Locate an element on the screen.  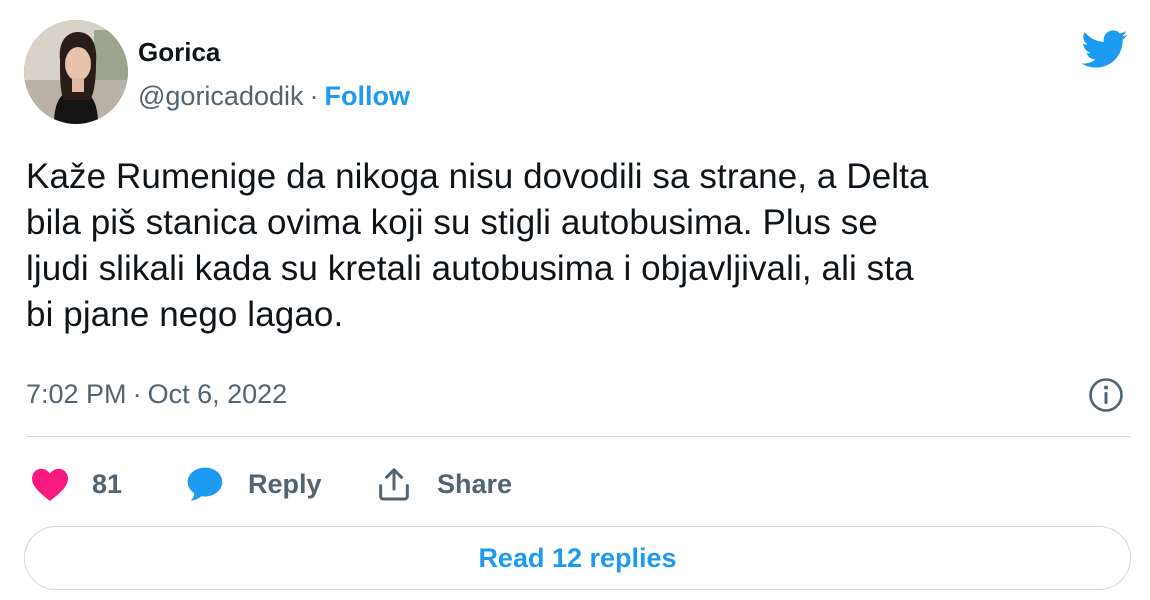
read-replies-button: Read 12 replies is located at coordinates (577, 558).